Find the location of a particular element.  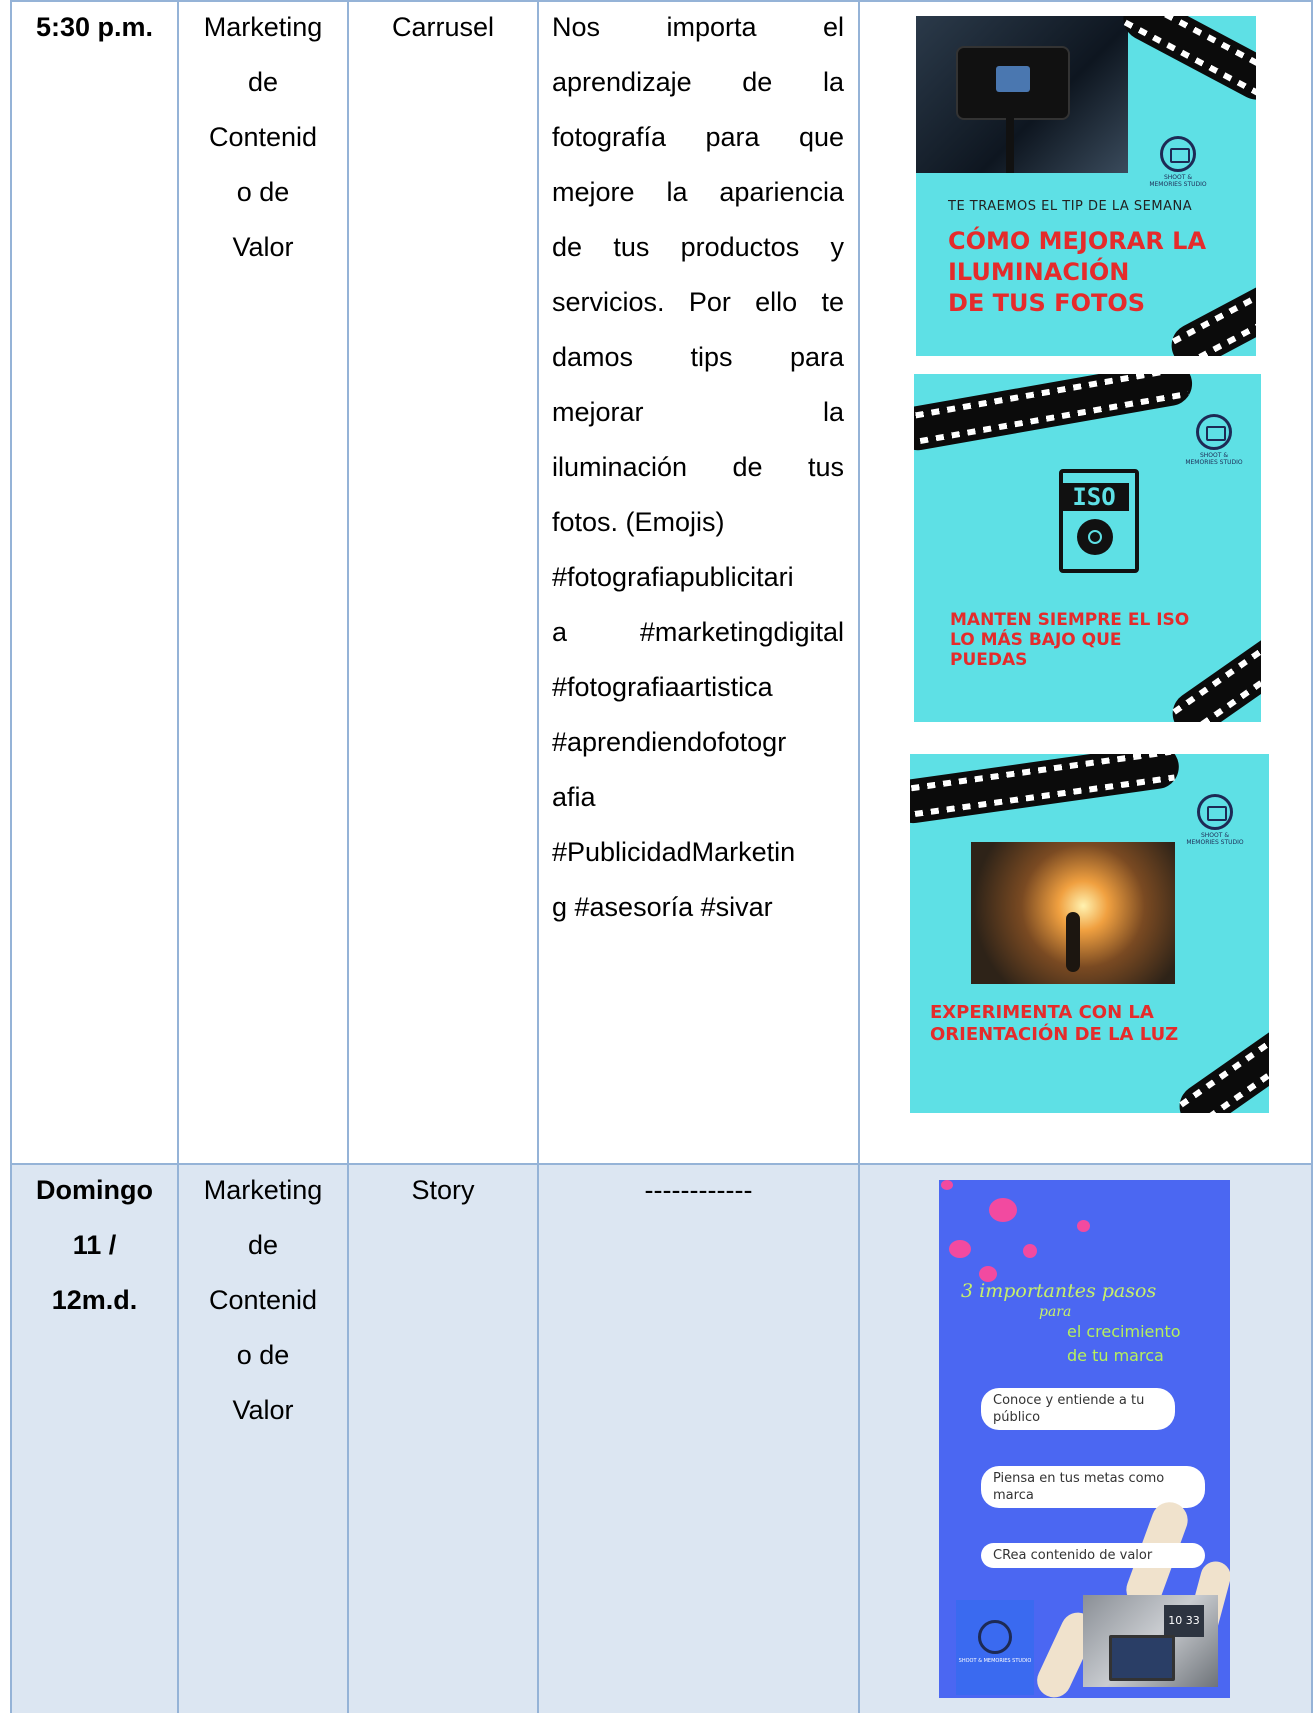

camera-photo is located at coordinates (1022, 94).